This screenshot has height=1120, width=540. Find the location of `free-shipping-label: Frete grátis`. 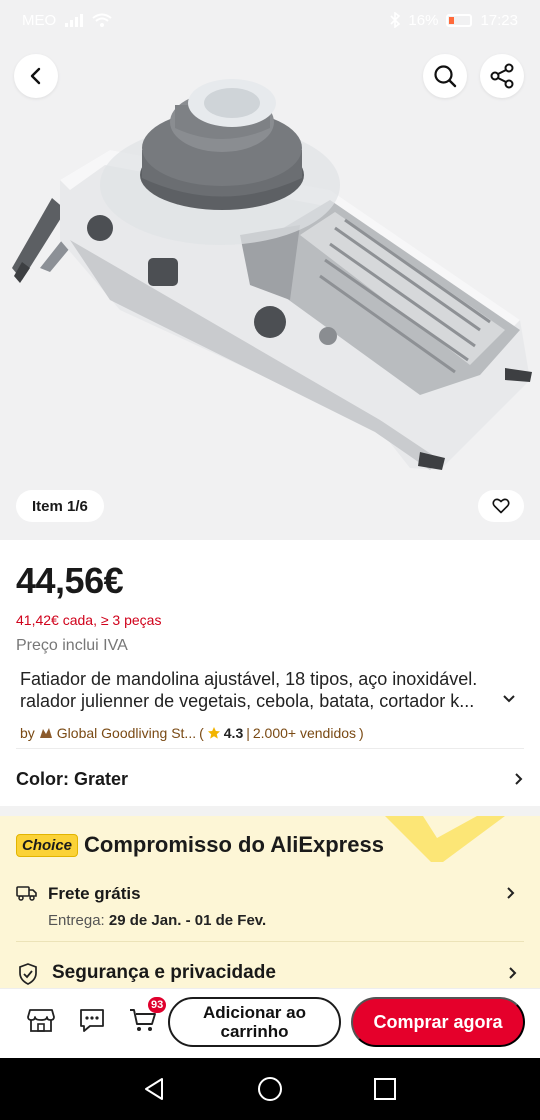

free-shipping-label: Frete grátis is located at coordinates (94, 893).